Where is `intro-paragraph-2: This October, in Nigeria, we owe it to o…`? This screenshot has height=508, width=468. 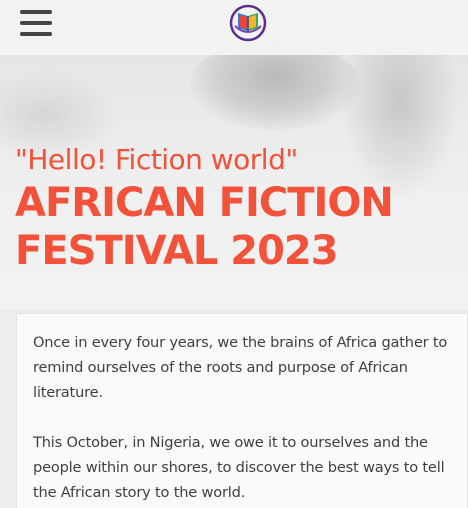 intro-paragraph-2: This October, in Nigeria, we owe it to o… is located at coordinates (239, 467).